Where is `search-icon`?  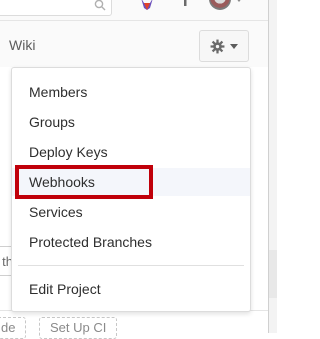 search-icon is located at coordinates (100, 5).